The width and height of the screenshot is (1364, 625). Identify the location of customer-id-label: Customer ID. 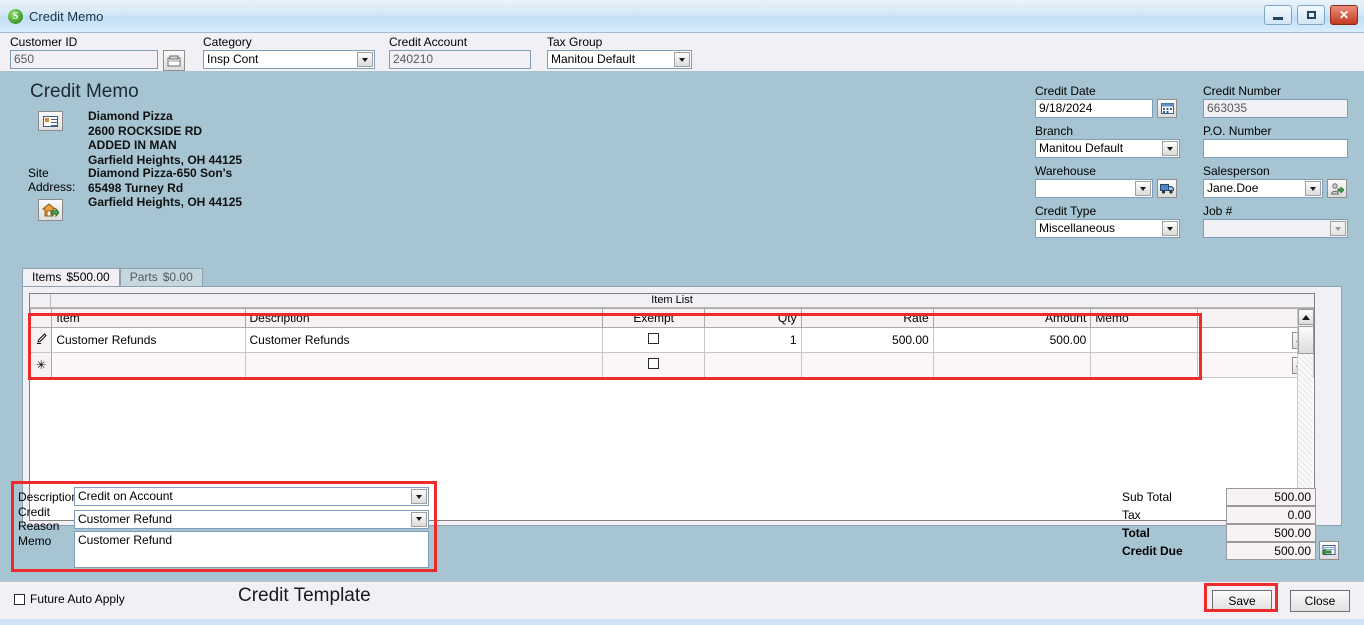
(44, 42).